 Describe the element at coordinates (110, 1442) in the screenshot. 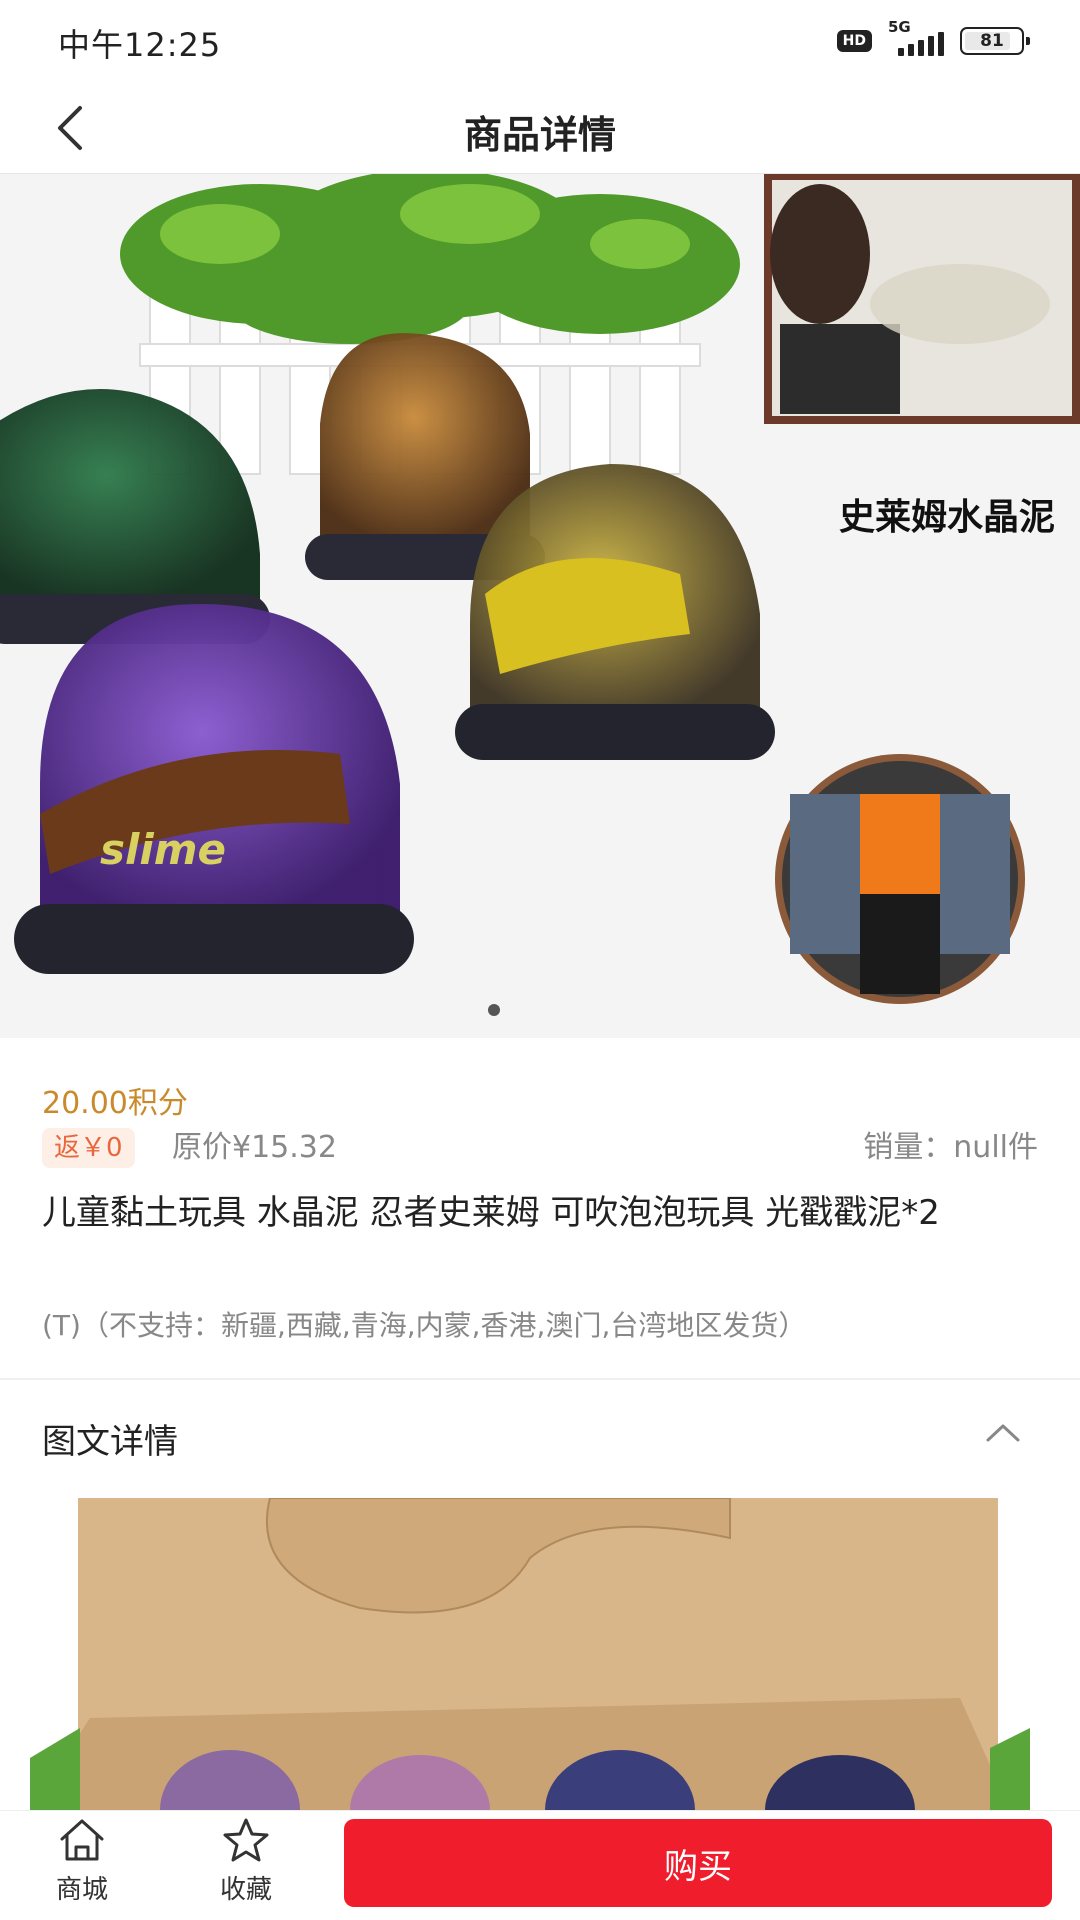

I see `detail-section-title: 图文详情` at that location.